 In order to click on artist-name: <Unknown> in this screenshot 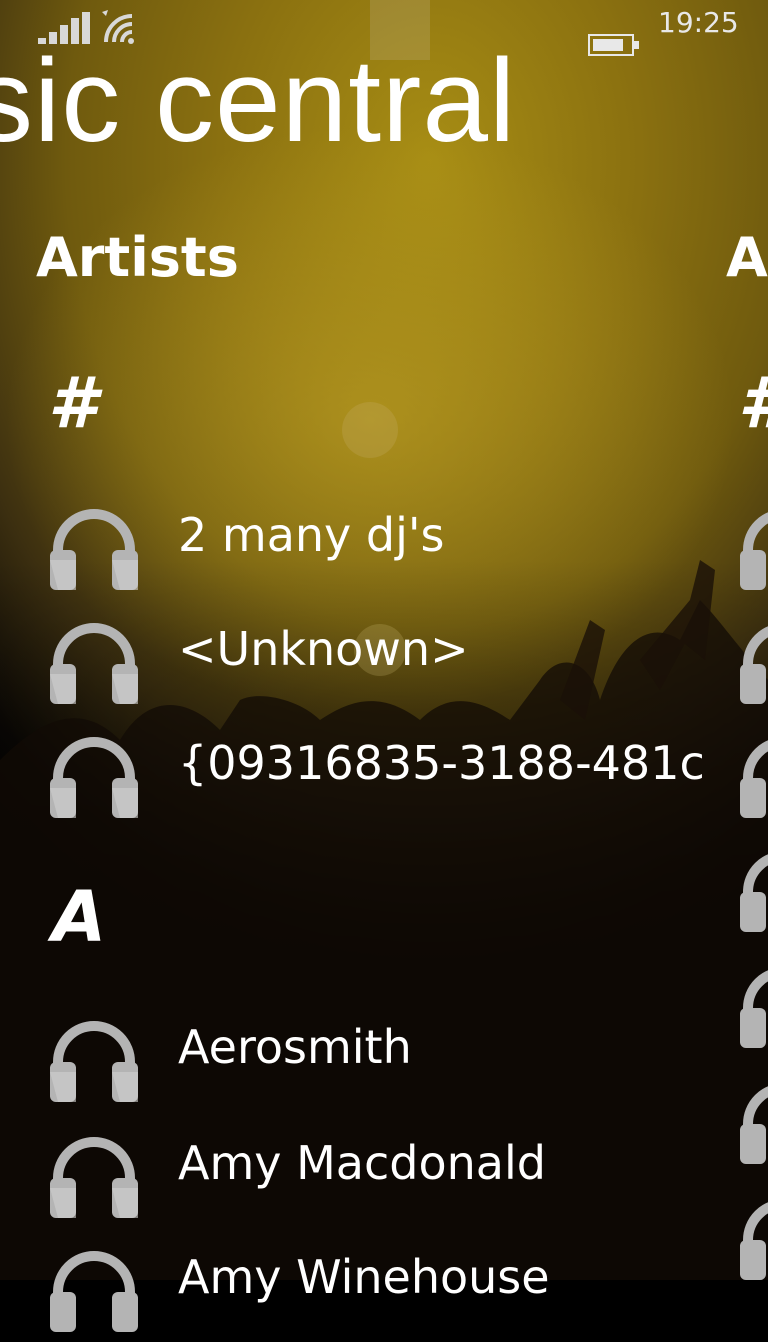, I will do `click(323, 649)`.